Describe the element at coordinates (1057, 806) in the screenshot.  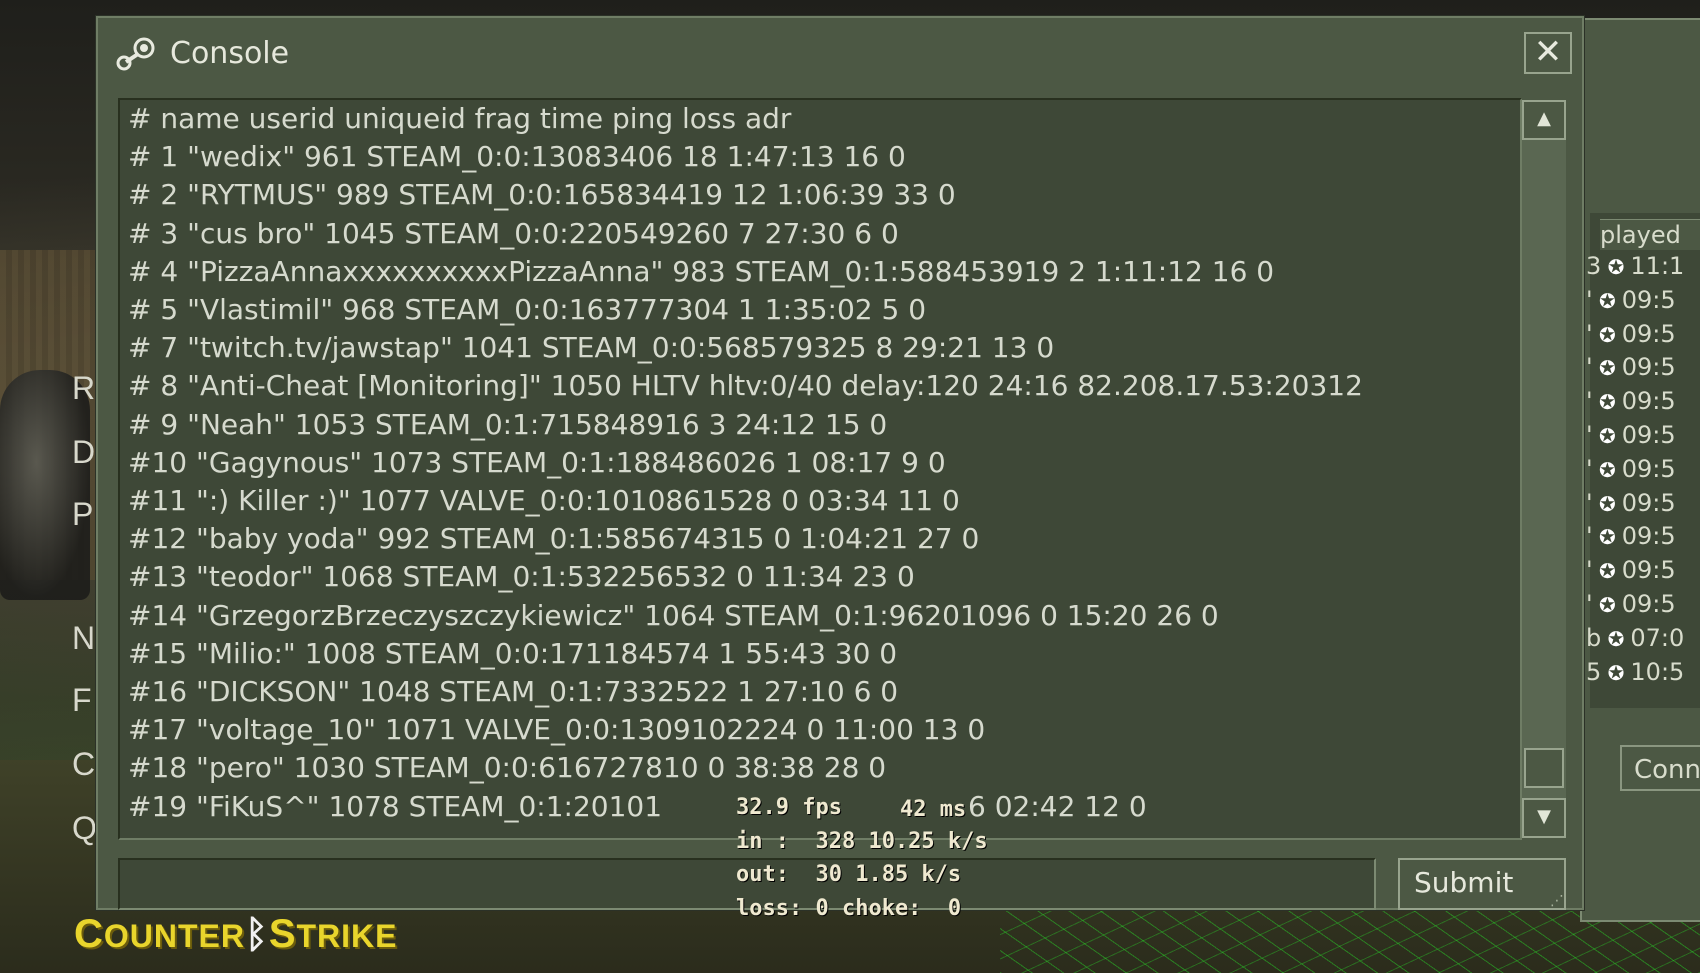
I see `status-player-line-tail: 6 02:42 12 0` at that location.